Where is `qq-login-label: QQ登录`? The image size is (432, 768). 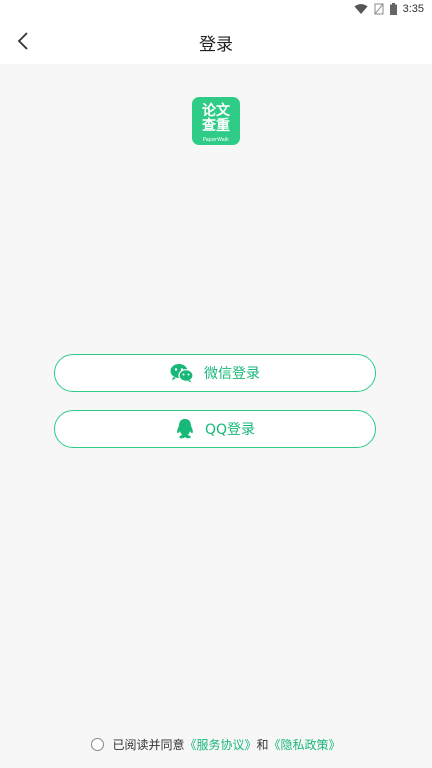 qq-login-label: QQ登录 is located at coordinates (230, 430).